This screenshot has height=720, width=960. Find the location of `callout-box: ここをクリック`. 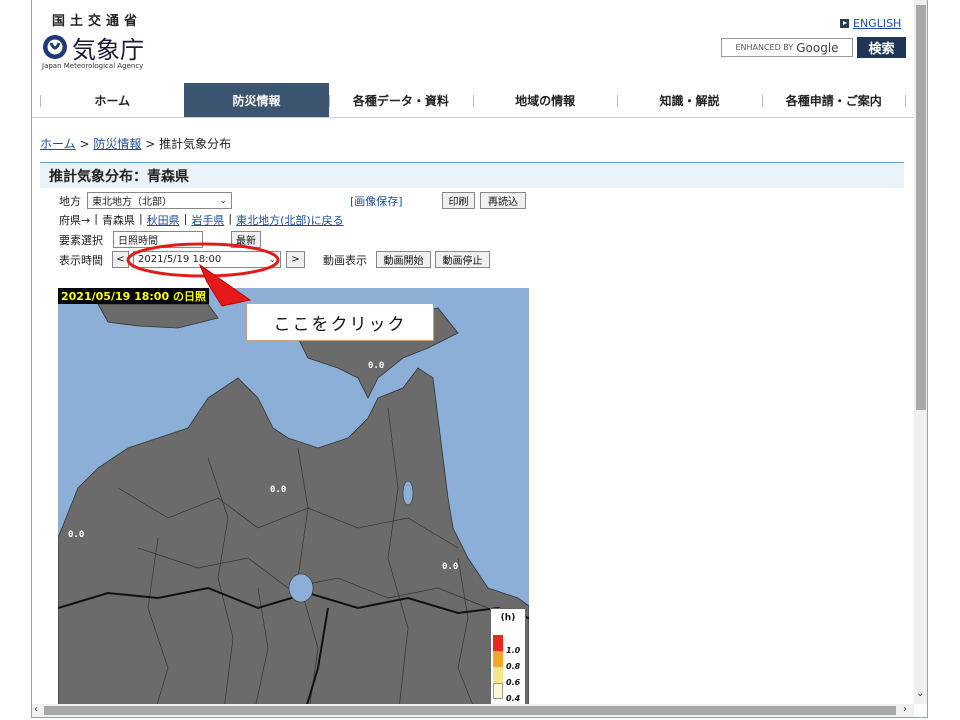

callout-box: ここをクリック is located at coordinates (340, 322).